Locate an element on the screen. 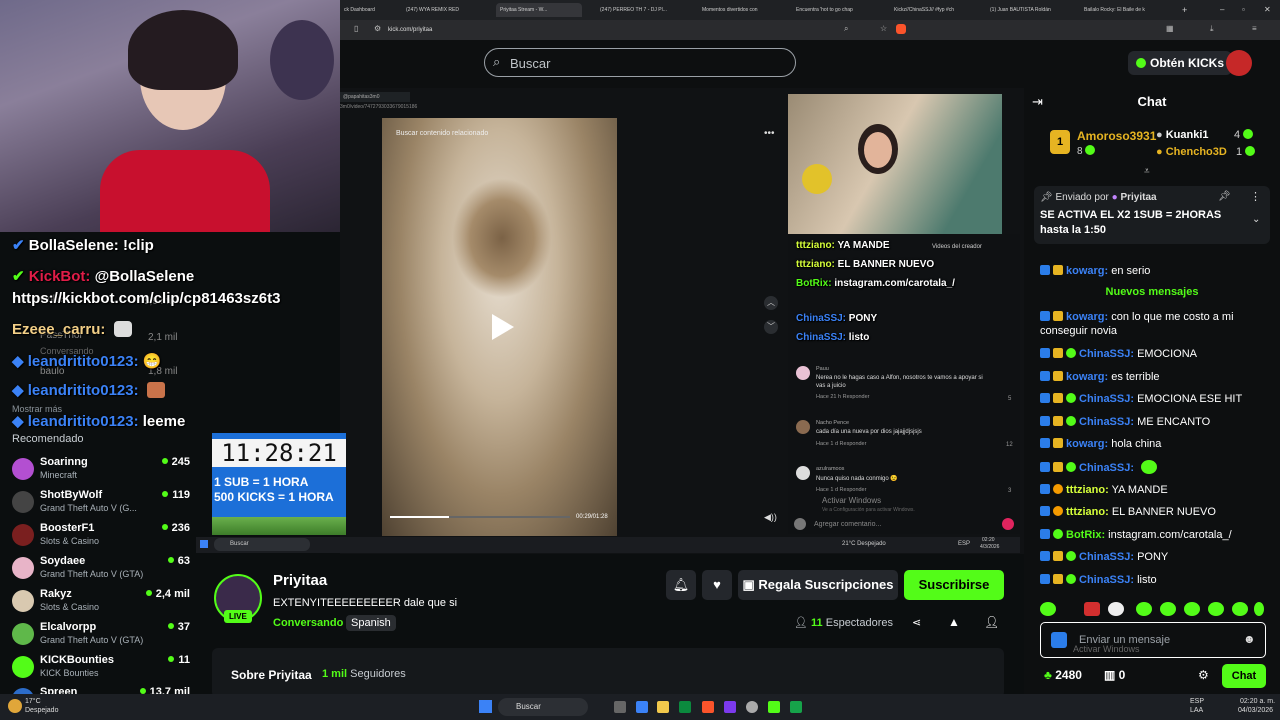 The width and height of the screenshot is (1280, 720). channel-points: ♣ 2480 is located at coordinates (1063, 675).